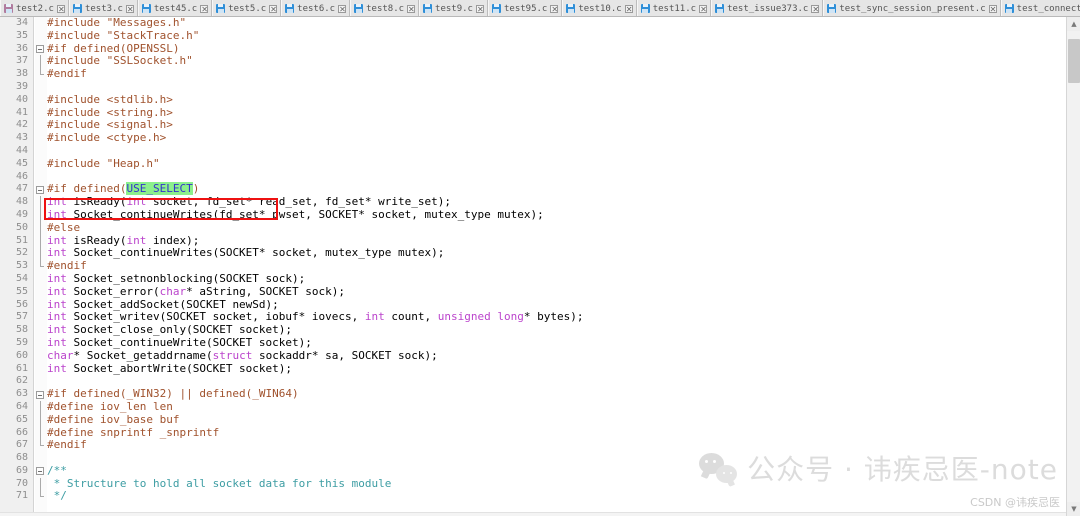  What do you see at coordinates (41, 266) in the screenshot?
I see `code-folding-gutter` at bounding box center [41, 266].